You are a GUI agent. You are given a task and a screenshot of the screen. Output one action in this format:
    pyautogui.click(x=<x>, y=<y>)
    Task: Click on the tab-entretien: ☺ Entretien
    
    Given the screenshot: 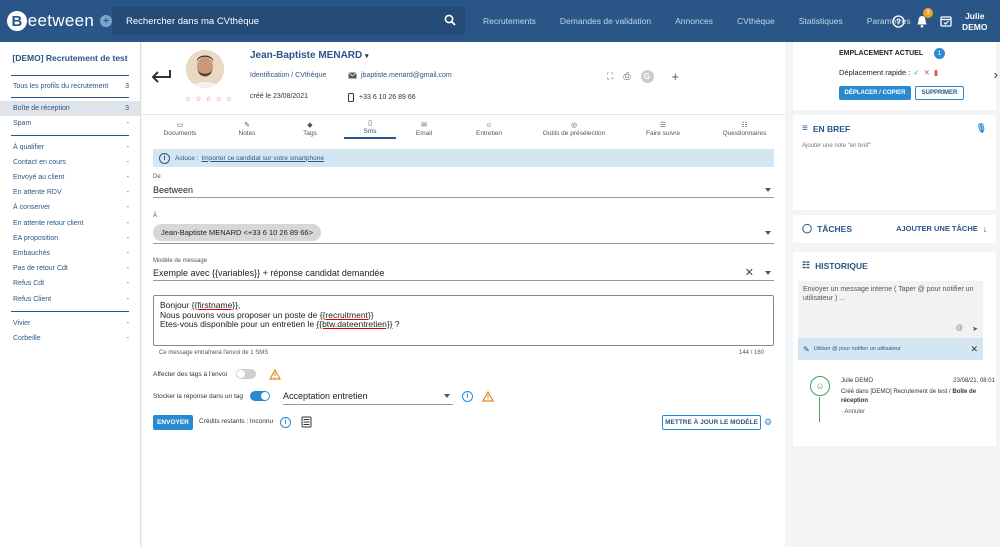 What is the action you would take?
    pyautogui.click(x=489, y=127)
    